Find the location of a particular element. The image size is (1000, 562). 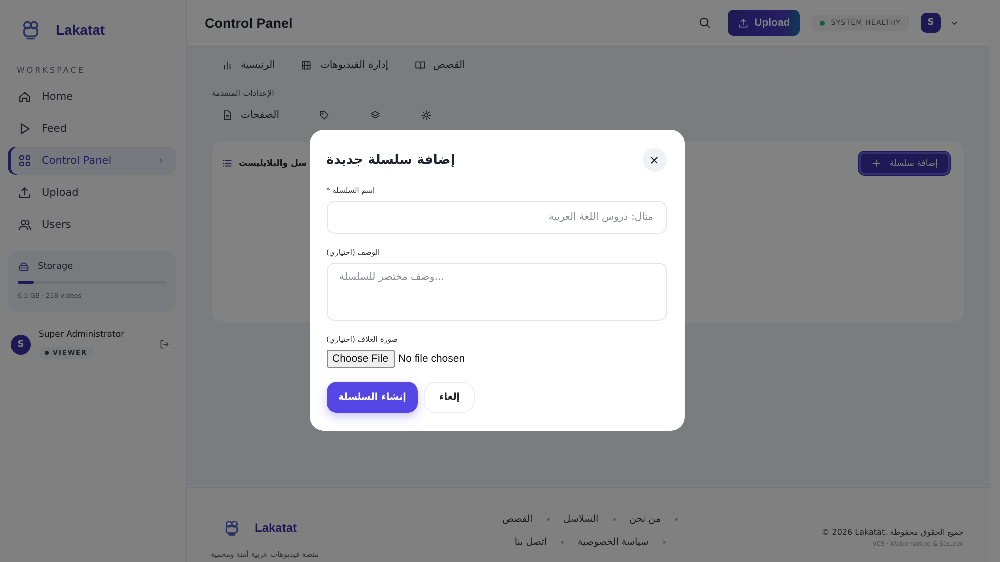

tab: الرئيسية is located at coordinates (249, 65).